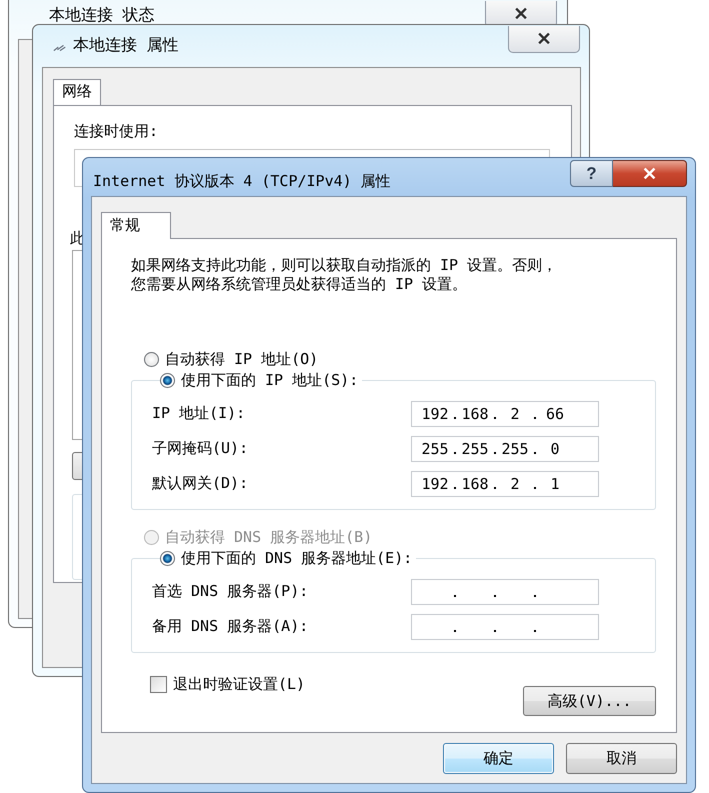 The image size is (709, 793). What do you see at coordinates (231, 591) in the screenshot?
I see `field-label: 首选 DNS 服务器(P):` at bounding box center [231, 591].